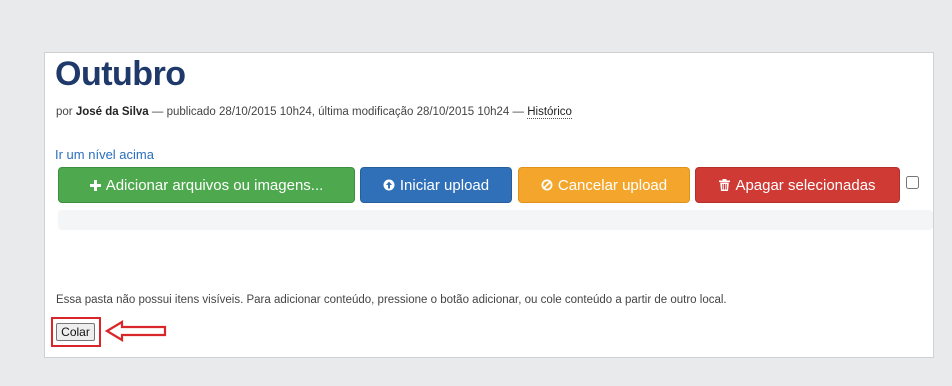 Image resolution: width=952 pixels, height=386 pixels. What do you see at coordinates (136, 331) in the screenshot?
I see `pointer-arrow-icon` at bounding box center [136, 331].